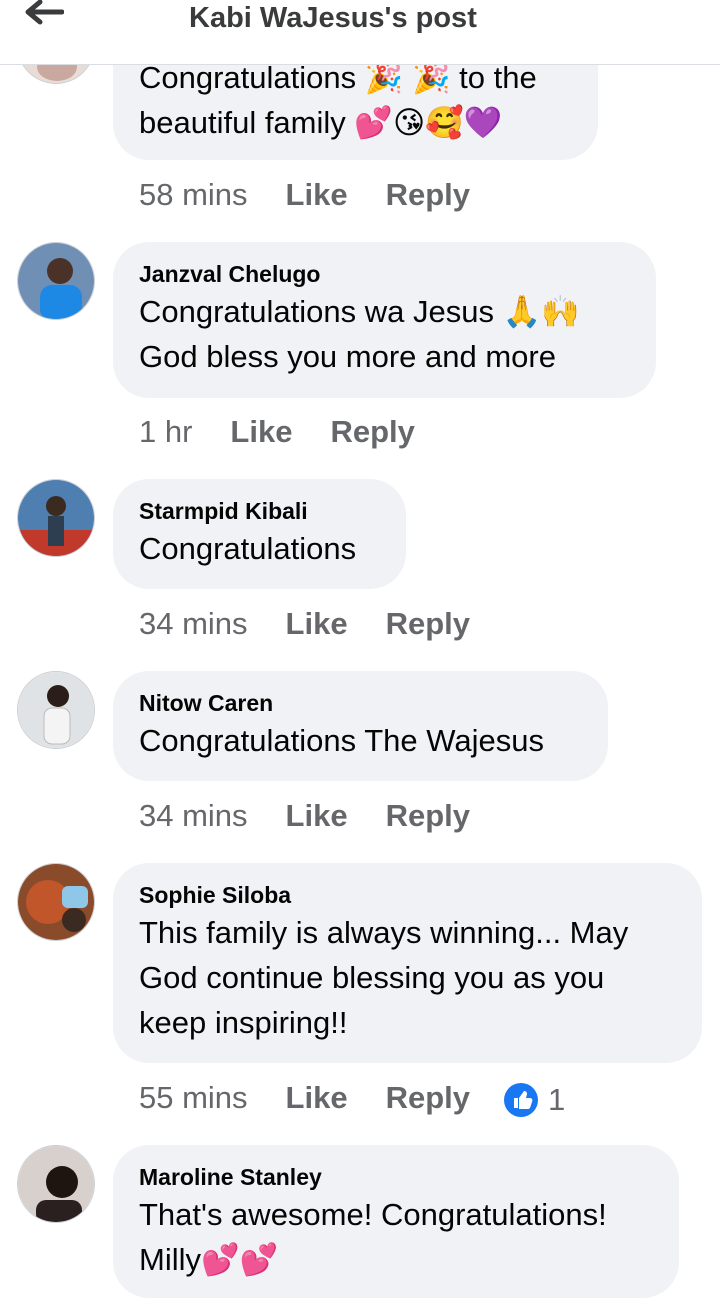 The height and width of the screenshot is (1298, 720). I want to click on like-reaction-icon, so click(521, 1099).